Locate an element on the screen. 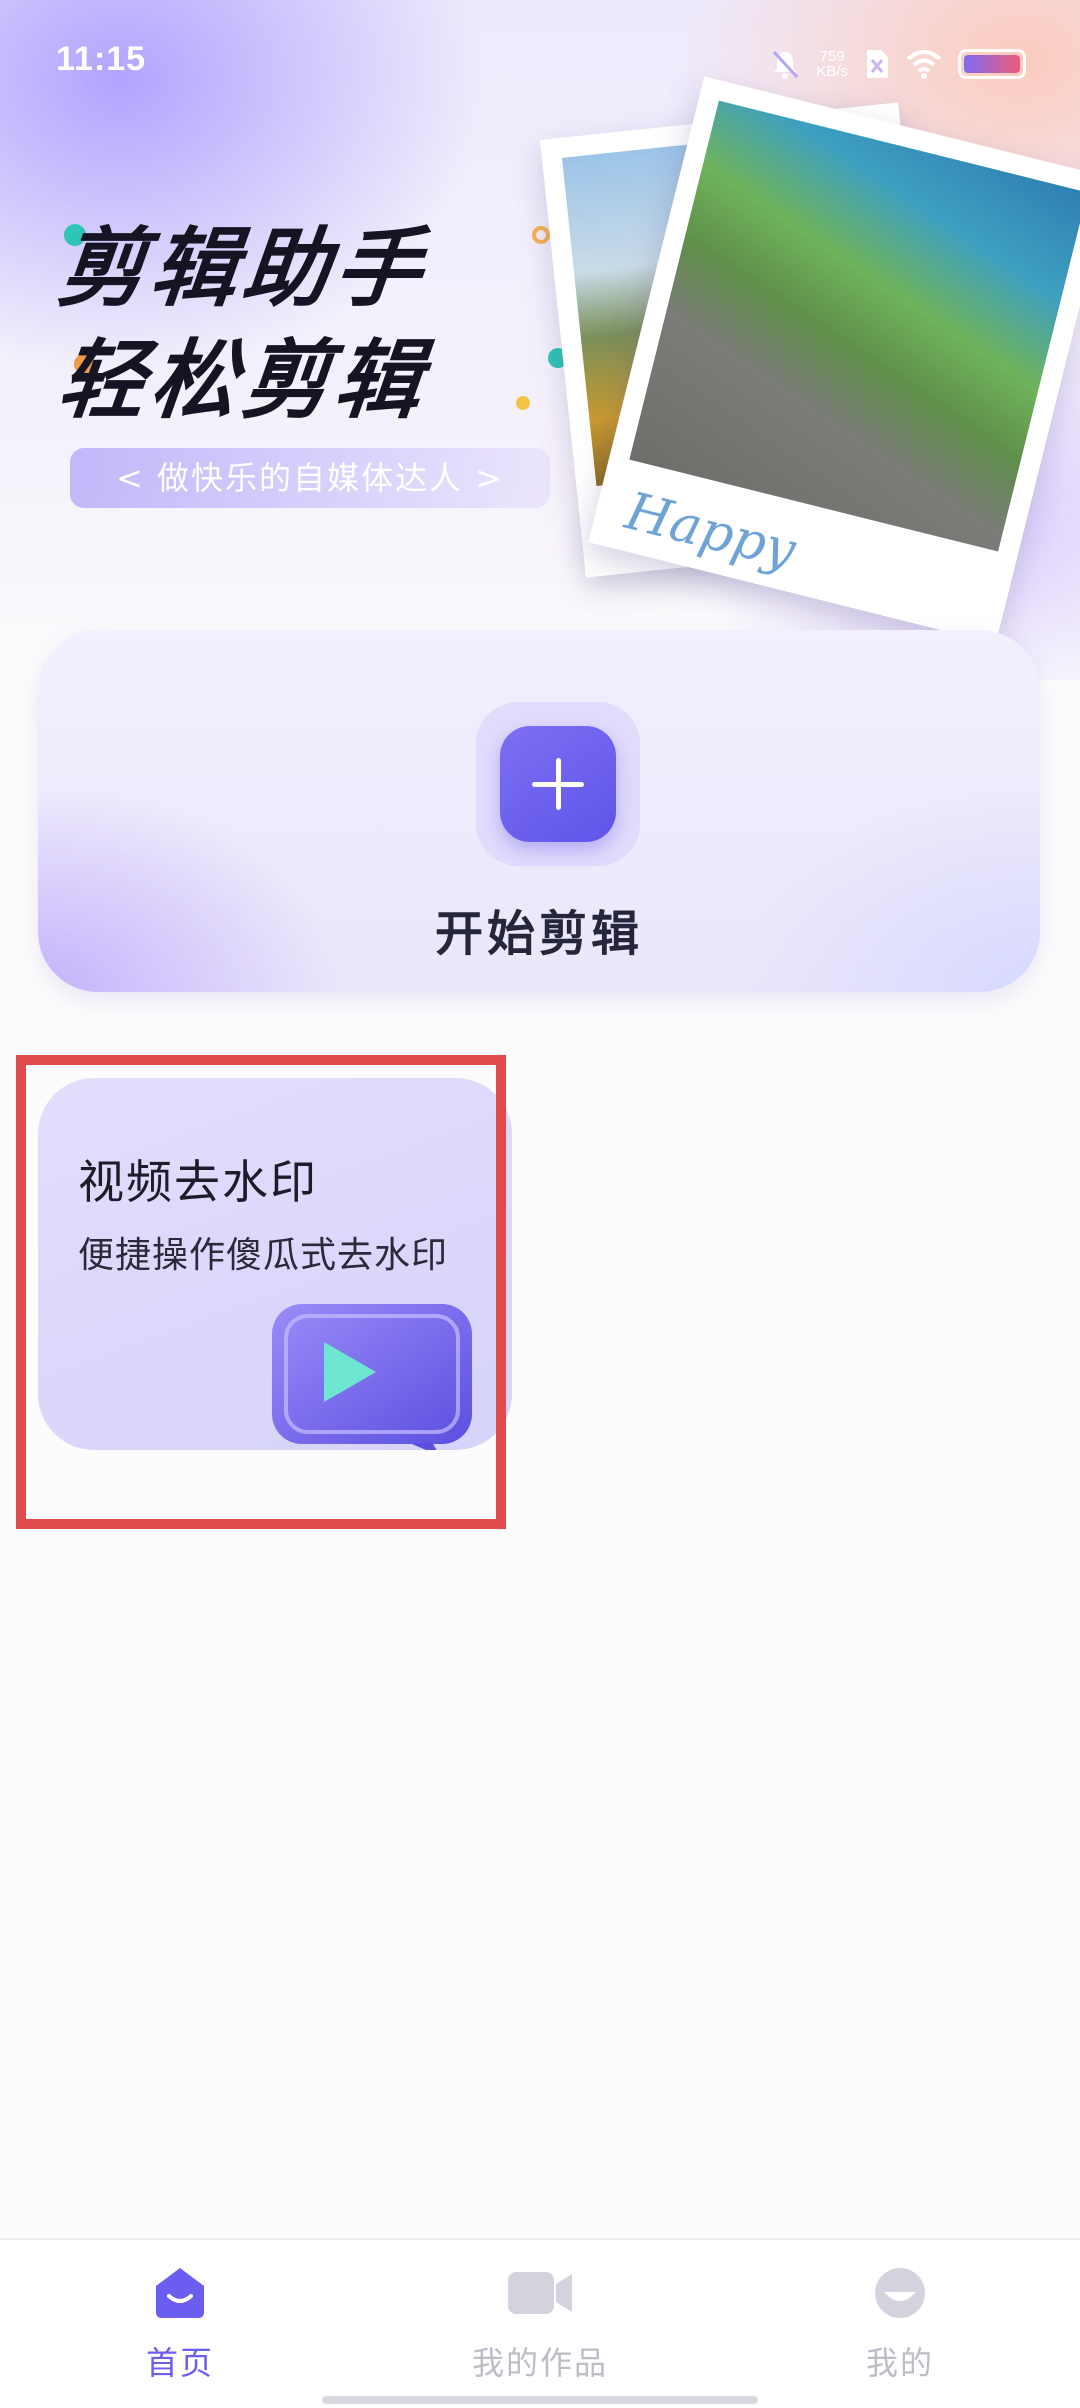 The image size is (1080, 2408). nav-item-my-works: 我的作品 is located at coordinates (540, 2325).